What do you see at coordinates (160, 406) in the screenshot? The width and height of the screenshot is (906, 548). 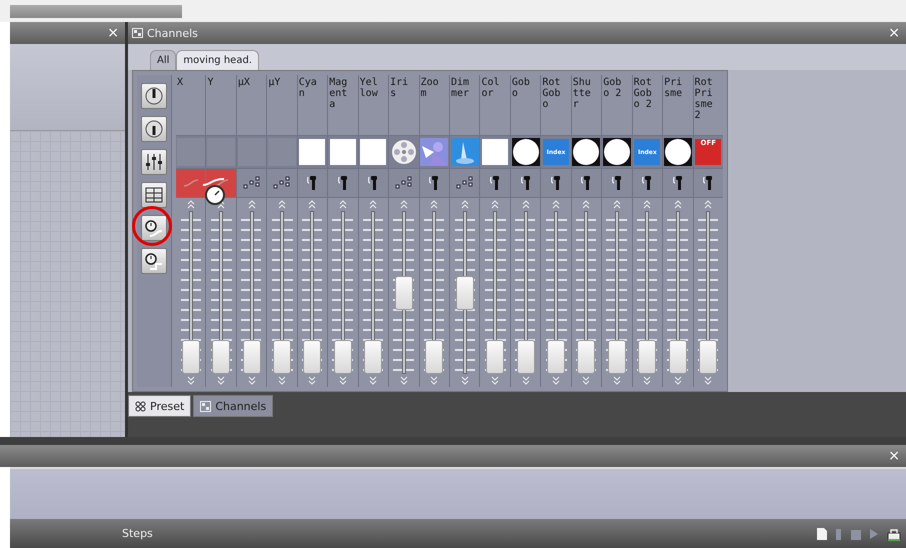 I see `tab: Preset` at bounding box center [160, 406].